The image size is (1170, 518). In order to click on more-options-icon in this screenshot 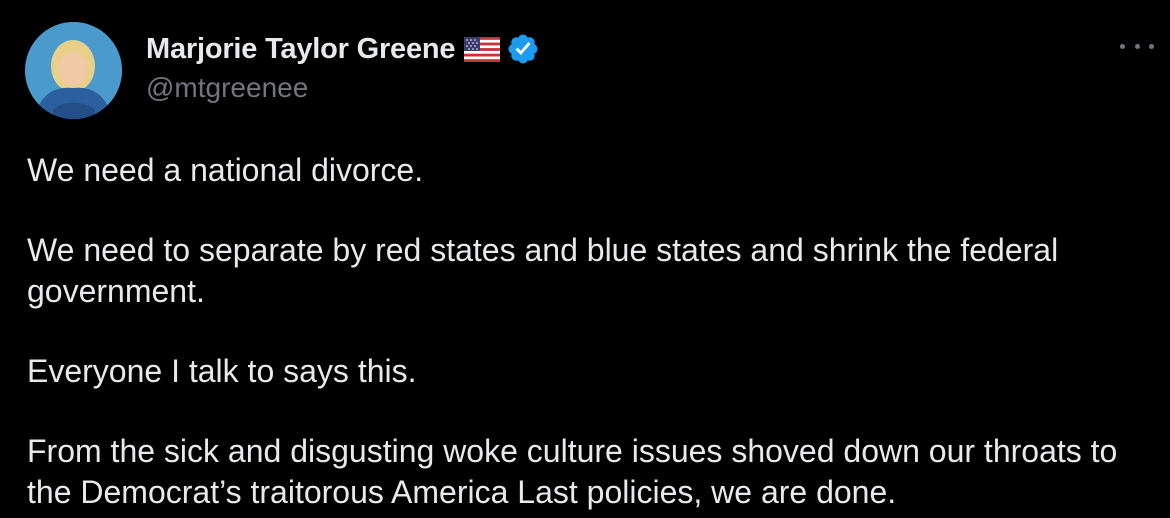, I will do `click(1137, 46)`.